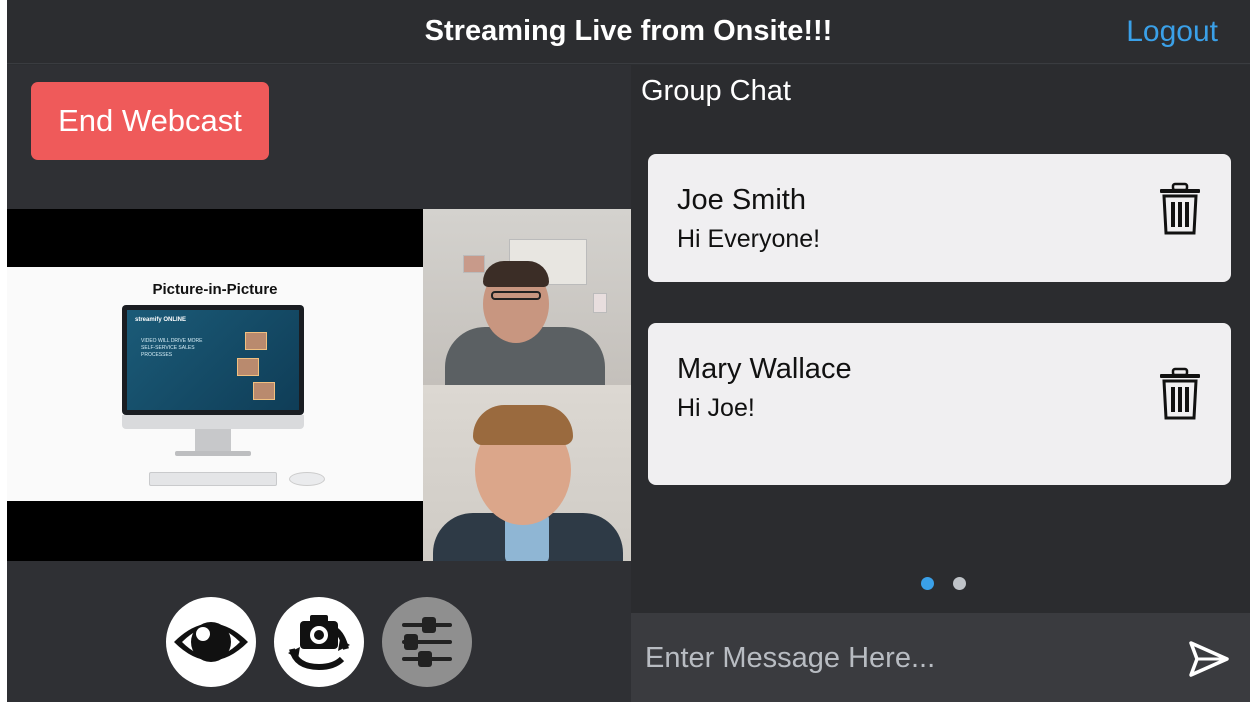 Image resolution: width=1250 pixels, height=702 pixels. I want to click on chat-message: Joe Smith Hi Everyone!, so click(939, 218).